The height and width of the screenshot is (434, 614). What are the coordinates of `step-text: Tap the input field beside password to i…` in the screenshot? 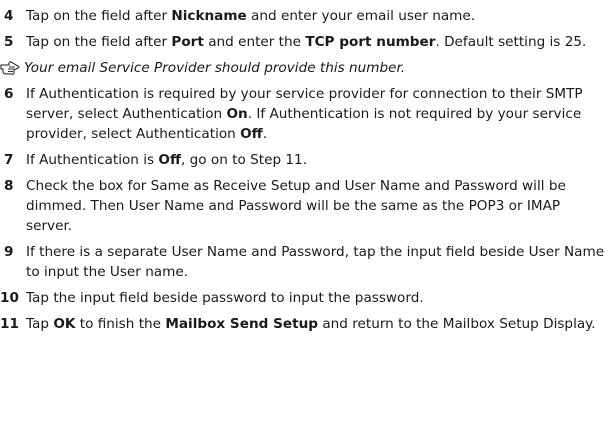 It's located at (225, 298).